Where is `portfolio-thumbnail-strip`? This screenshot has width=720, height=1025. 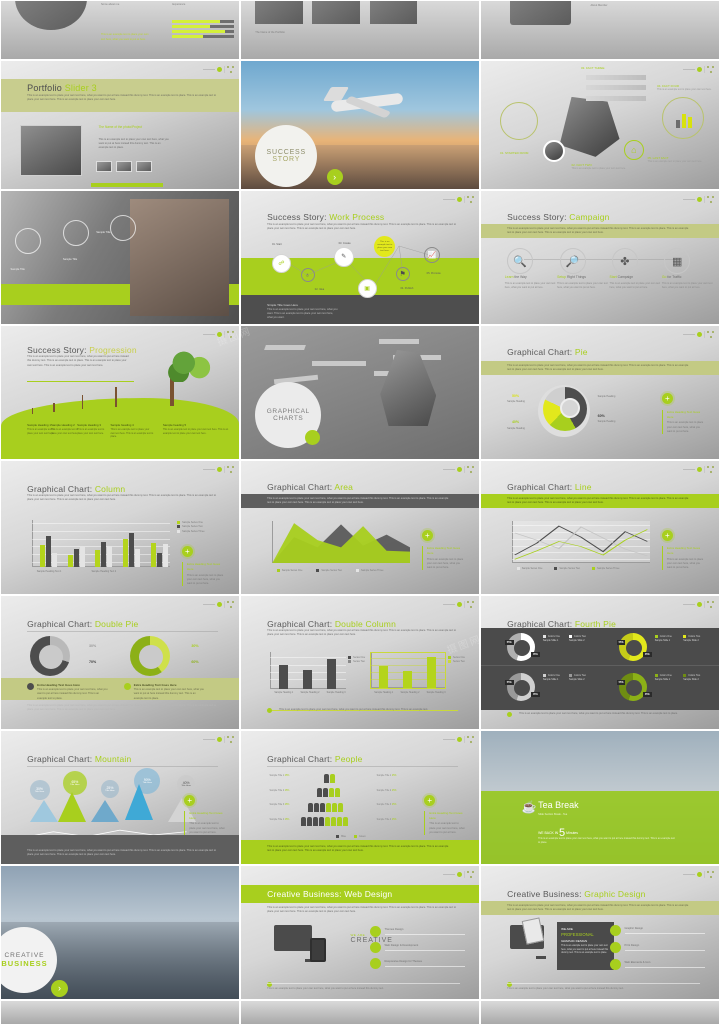
portfolio-thumbnail-strip is located at coordinates (124, 166).